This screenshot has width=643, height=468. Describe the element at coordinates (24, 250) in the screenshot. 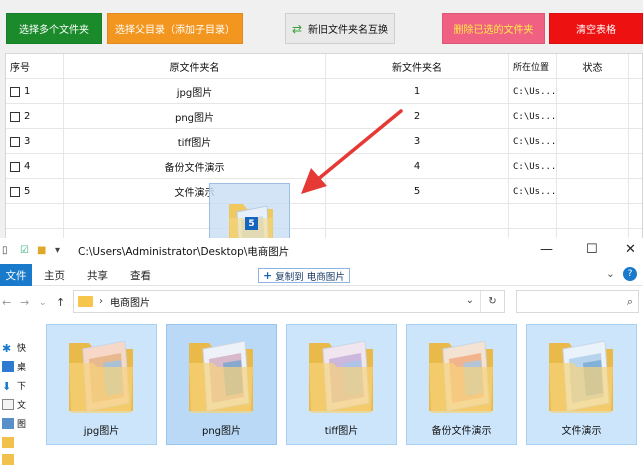

I see `checkbox-icon: ☑` at that location.